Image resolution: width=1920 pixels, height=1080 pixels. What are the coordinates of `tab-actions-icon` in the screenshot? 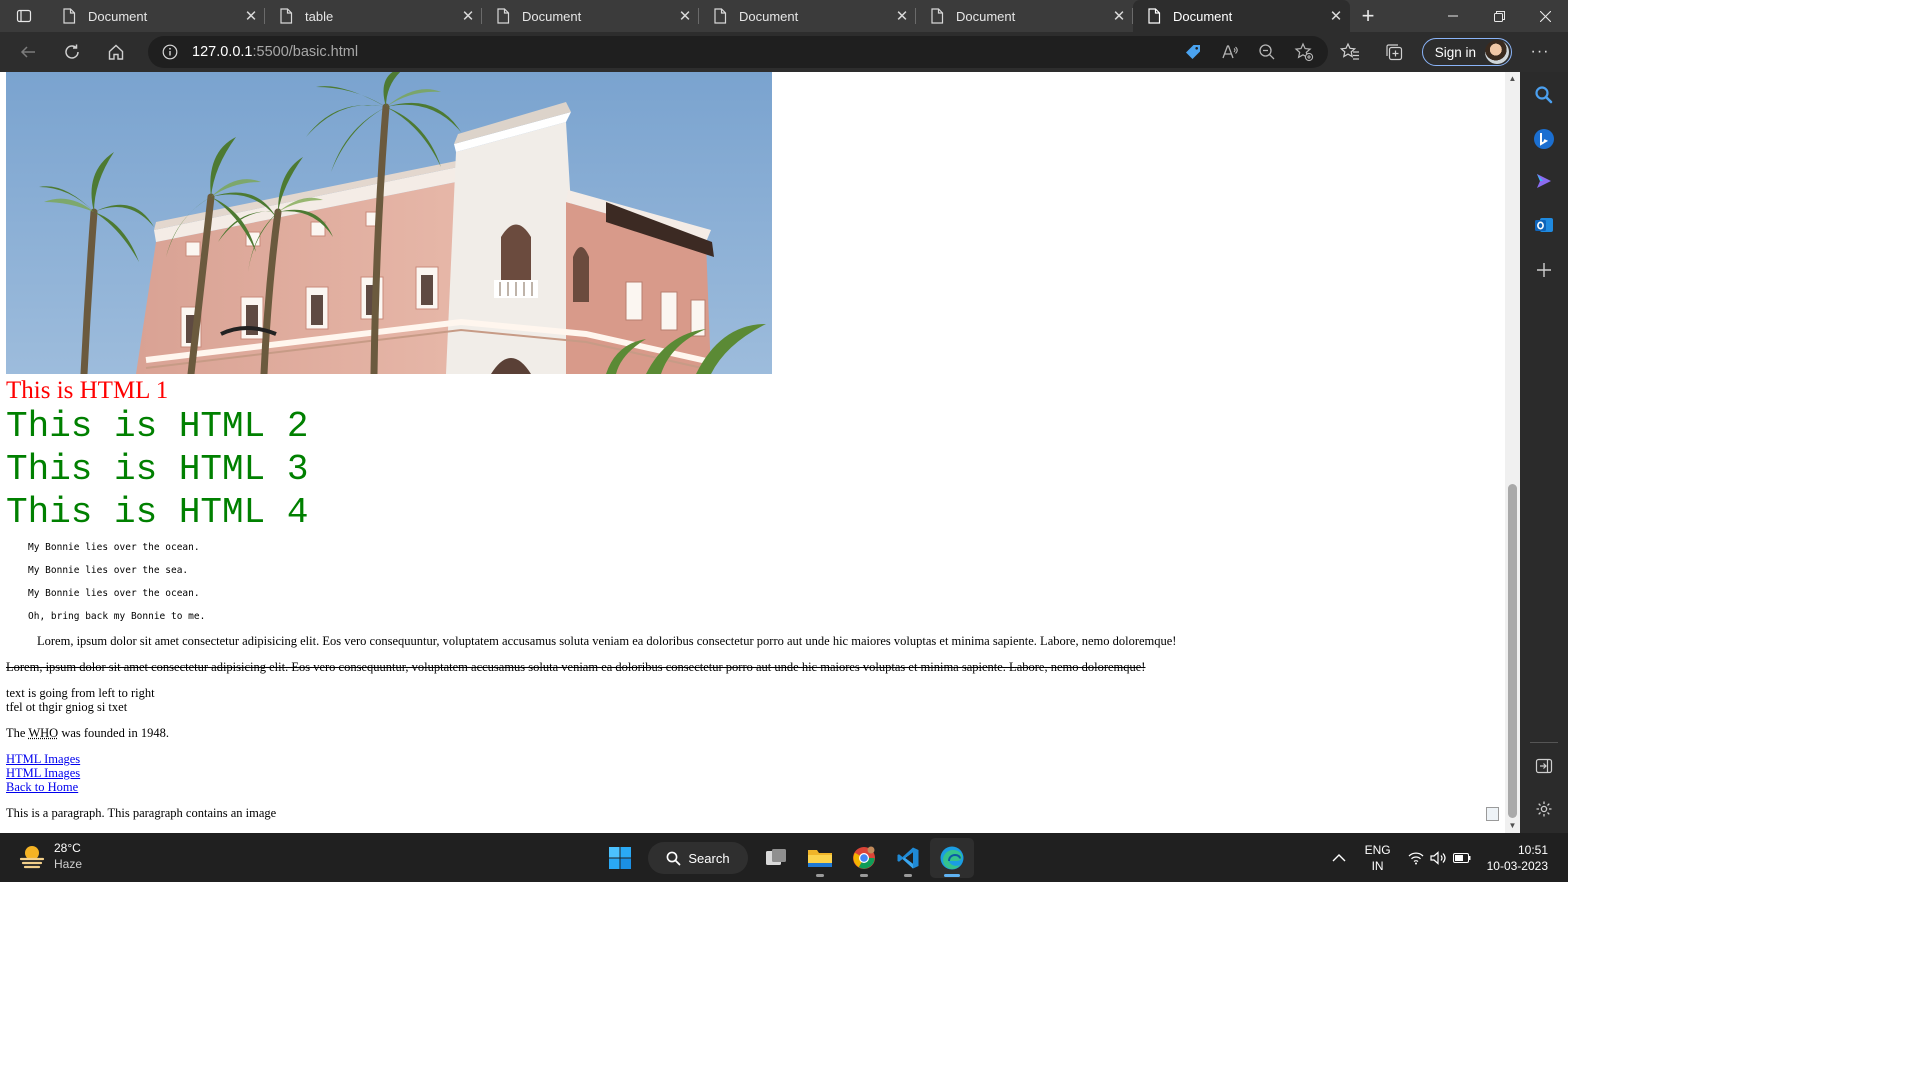 It's located at (24, 16).